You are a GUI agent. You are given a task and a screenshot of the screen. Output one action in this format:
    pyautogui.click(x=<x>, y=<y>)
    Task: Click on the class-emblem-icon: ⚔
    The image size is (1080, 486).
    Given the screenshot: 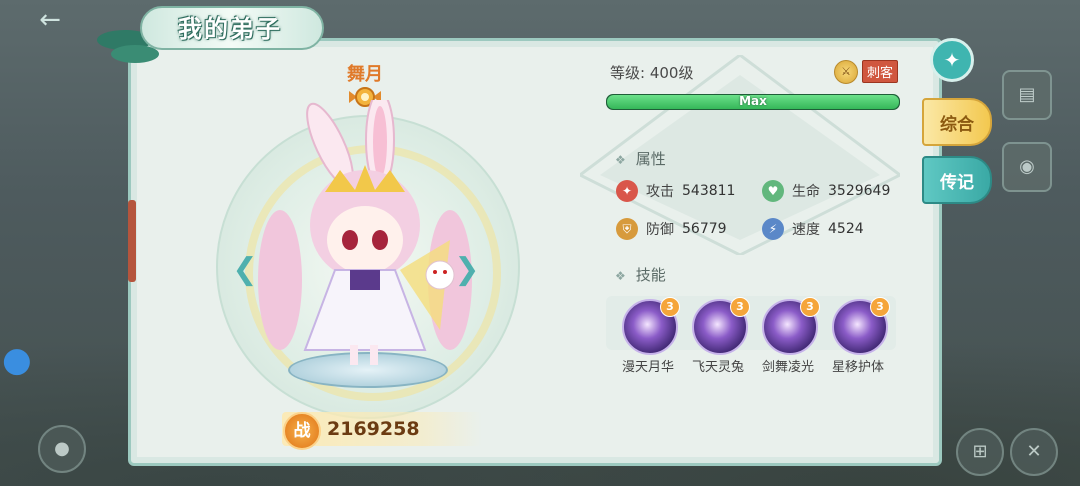 What is the action you would take?
    pyautogui.click(x=846, y=72)
    